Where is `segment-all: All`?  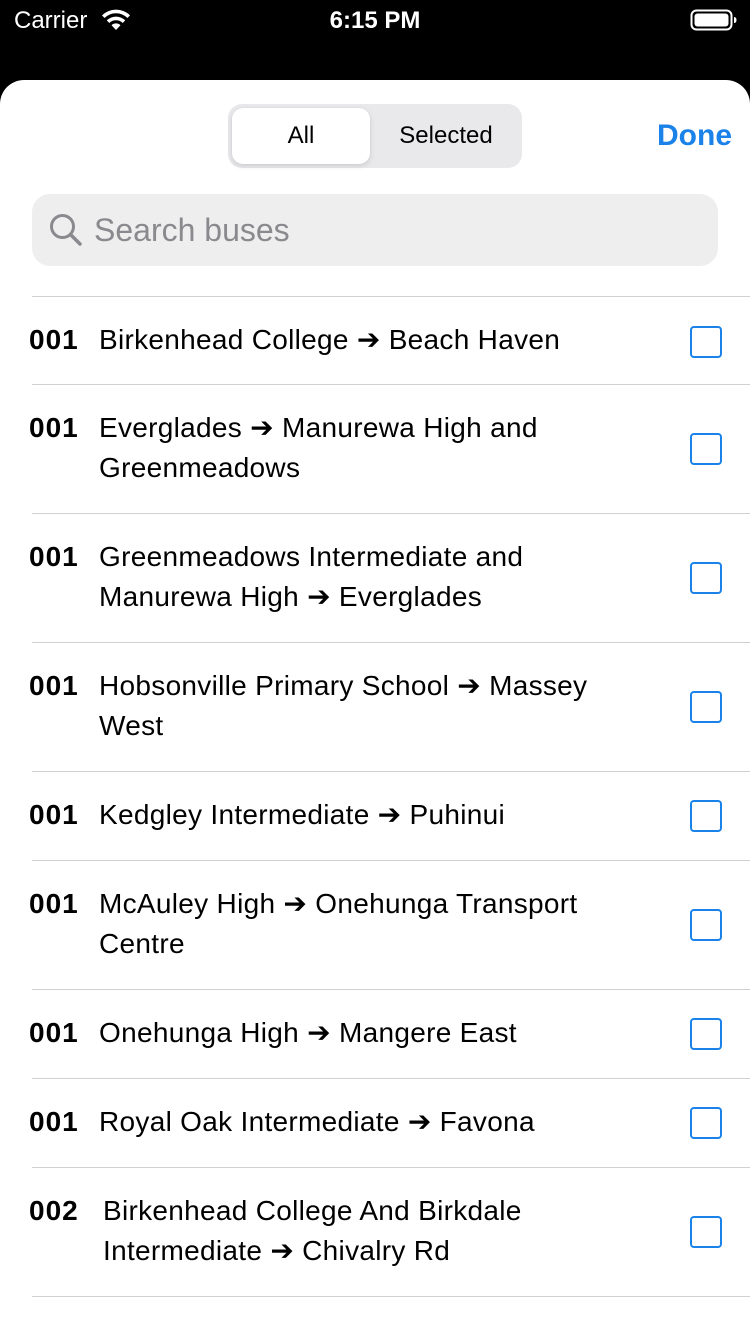 segment-all: All is located at coordinates (301, 136).